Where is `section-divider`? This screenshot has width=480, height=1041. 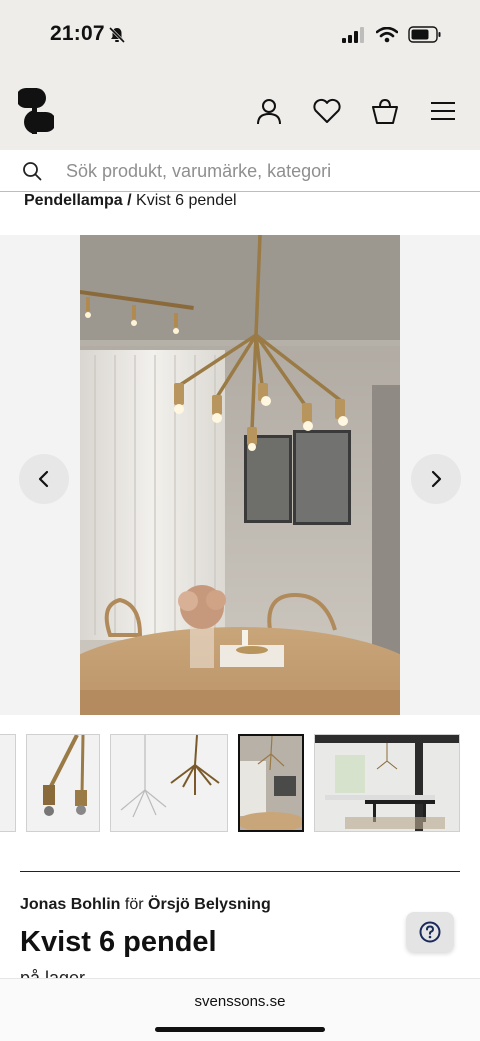
section-divider is located at coordinates (240, 871).